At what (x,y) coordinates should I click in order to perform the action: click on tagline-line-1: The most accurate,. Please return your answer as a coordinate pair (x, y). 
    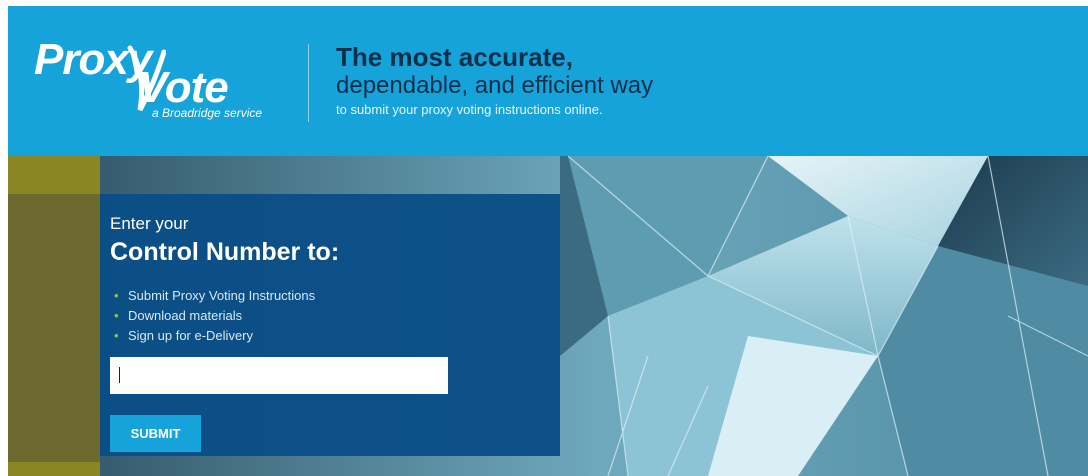
    Looking at the image, I should click on (454, 57).